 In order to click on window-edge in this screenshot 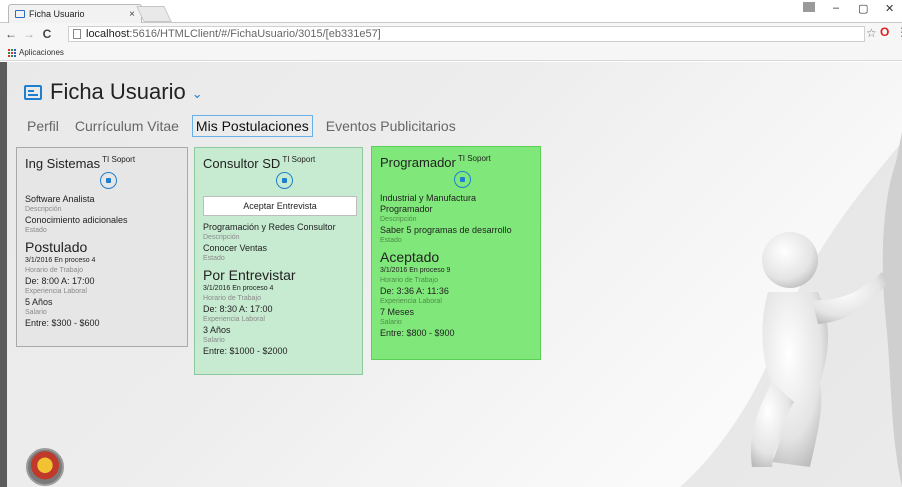, I will do `click(3, 274)`.